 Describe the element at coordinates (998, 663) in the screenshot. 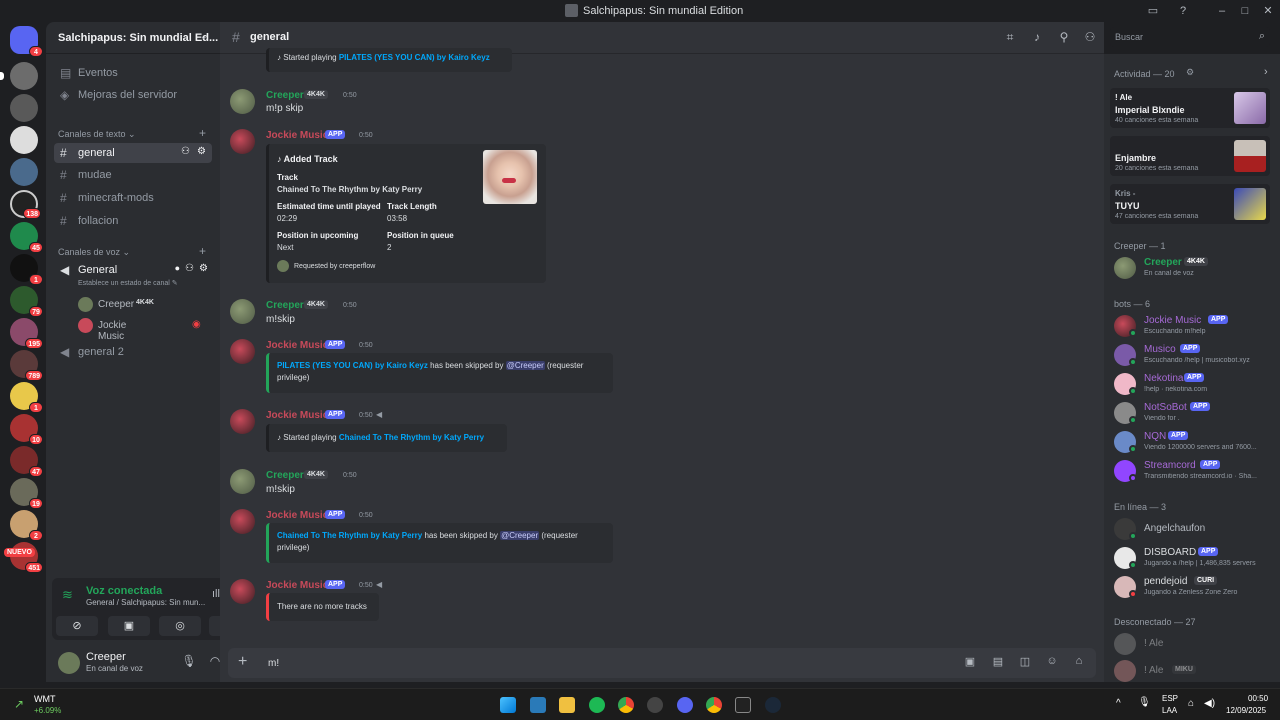

I see `gif-icon: ▤` at that location.